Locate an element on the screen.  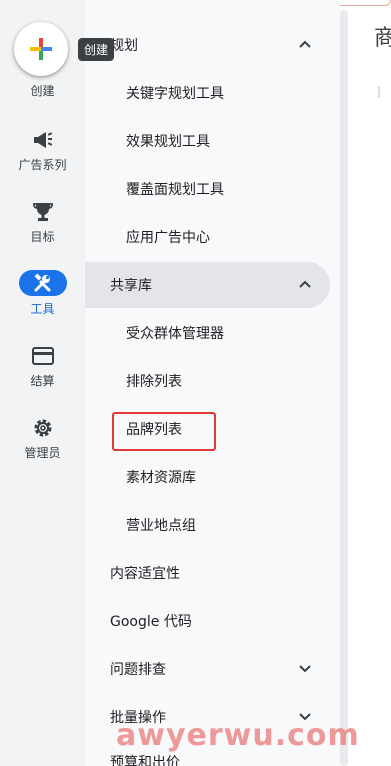
nav-item-label: 素材资源库 is located at coordinates (161, 478).